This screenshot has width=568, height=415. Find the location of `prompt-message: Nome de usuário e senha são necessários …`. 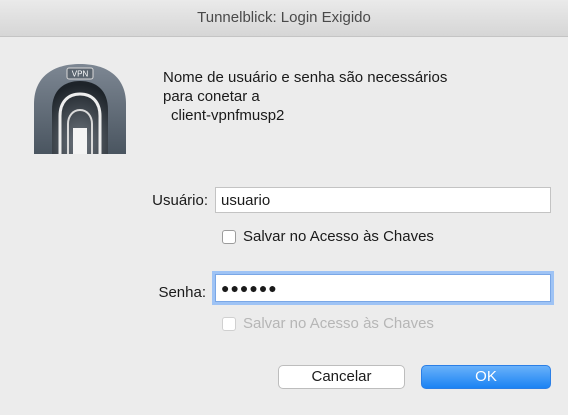

prompt-message: Nome de usuário e senha são necessários … is located at coordinates (305, 96).